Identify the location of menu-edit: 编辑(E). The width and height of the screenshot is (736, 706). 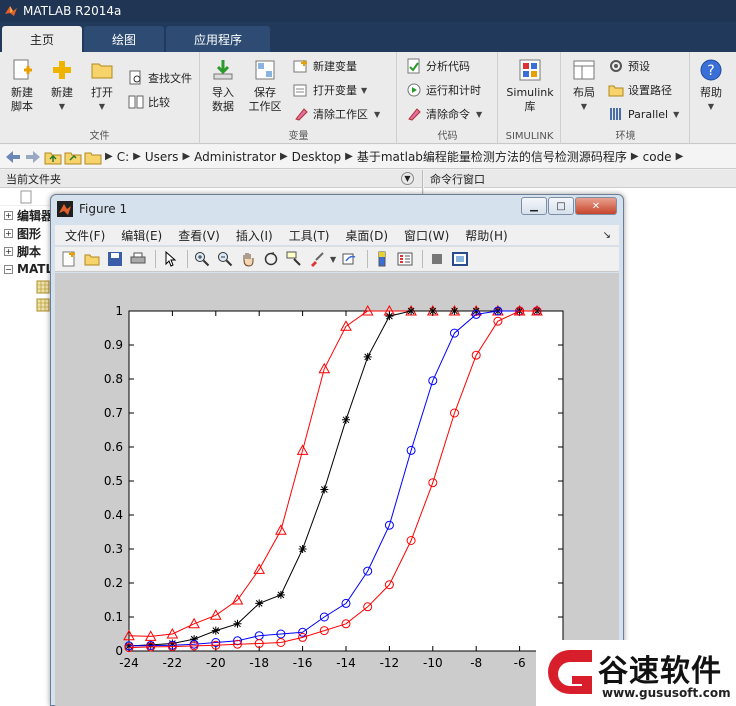
(141, 235).